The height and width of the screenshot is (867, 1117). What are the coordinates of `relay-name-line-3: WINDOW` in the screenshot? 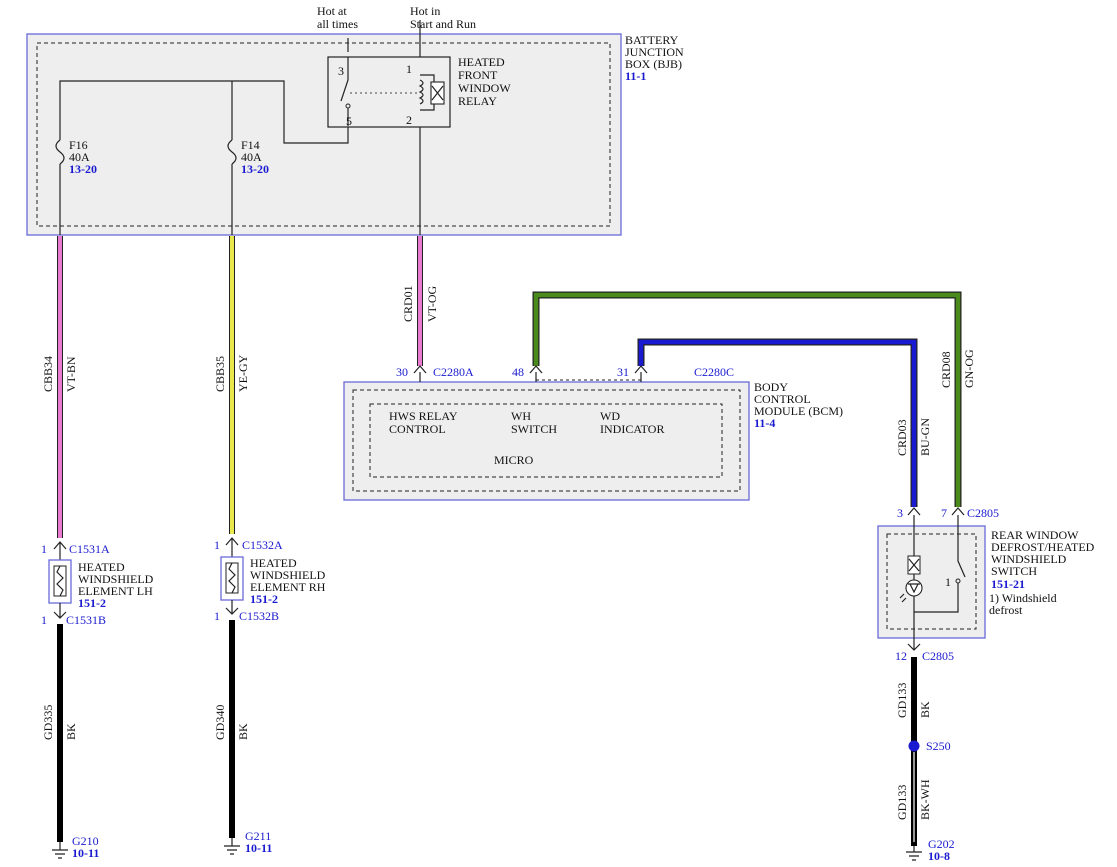 It's located at (484, 88).